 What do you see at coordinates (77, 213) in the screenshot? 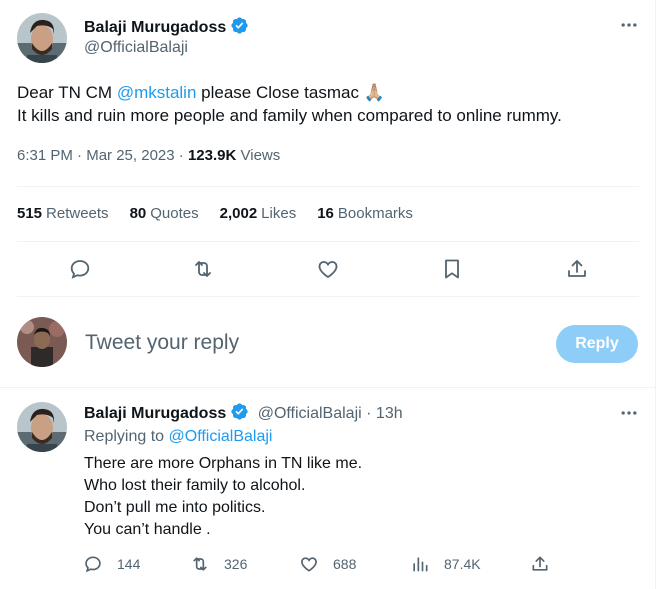
I see `retweets-label: Retweets` at bounding box center [77, 213].